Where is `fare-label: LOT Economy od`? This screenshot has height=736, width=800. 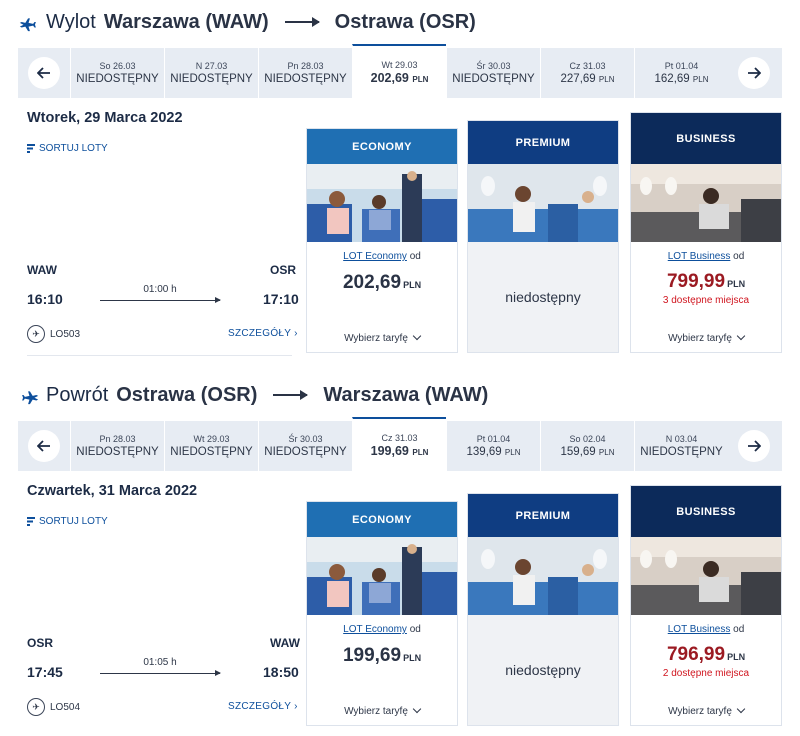 fare-label: LOT Economy od is located at coordinates (382, 256).